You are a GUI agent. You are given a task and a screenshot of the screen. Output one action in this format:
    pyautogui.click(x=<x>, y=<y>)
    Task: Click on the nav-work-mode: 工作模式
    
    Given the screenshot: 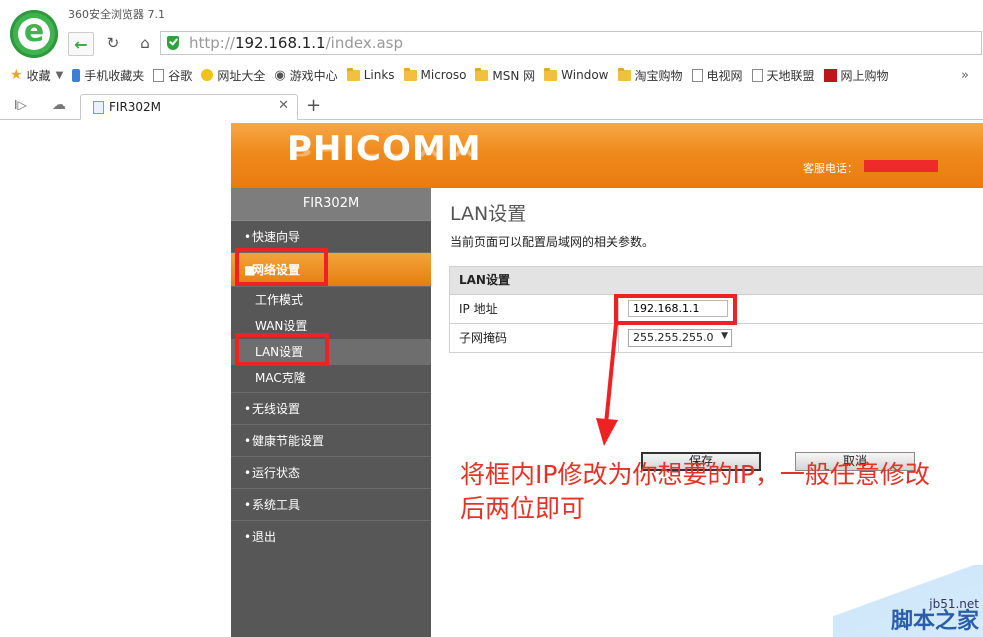 What is the action you would take?
    pyautogui.click(x=331, y=300)
    